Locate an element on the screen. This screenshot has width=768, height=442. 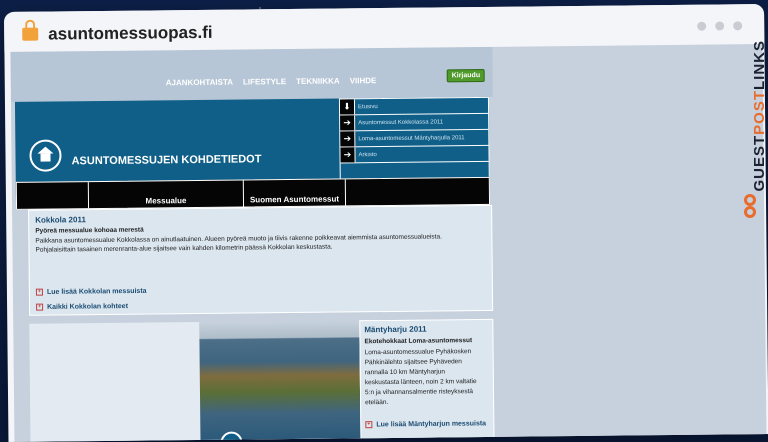
menu-label: Etusivu is located at coordinates (367, 106).